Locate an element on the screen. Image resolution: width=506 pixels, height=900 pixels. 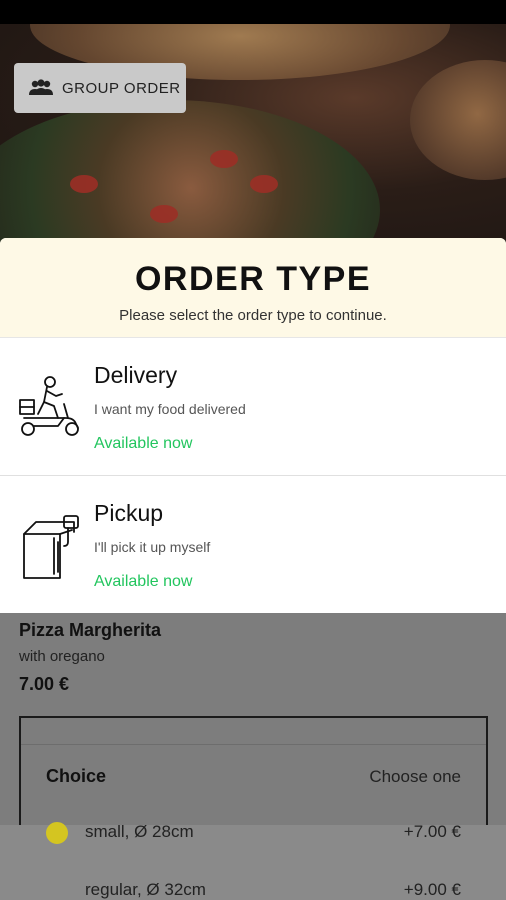
hero-plate is located at coordinates (458, 120).